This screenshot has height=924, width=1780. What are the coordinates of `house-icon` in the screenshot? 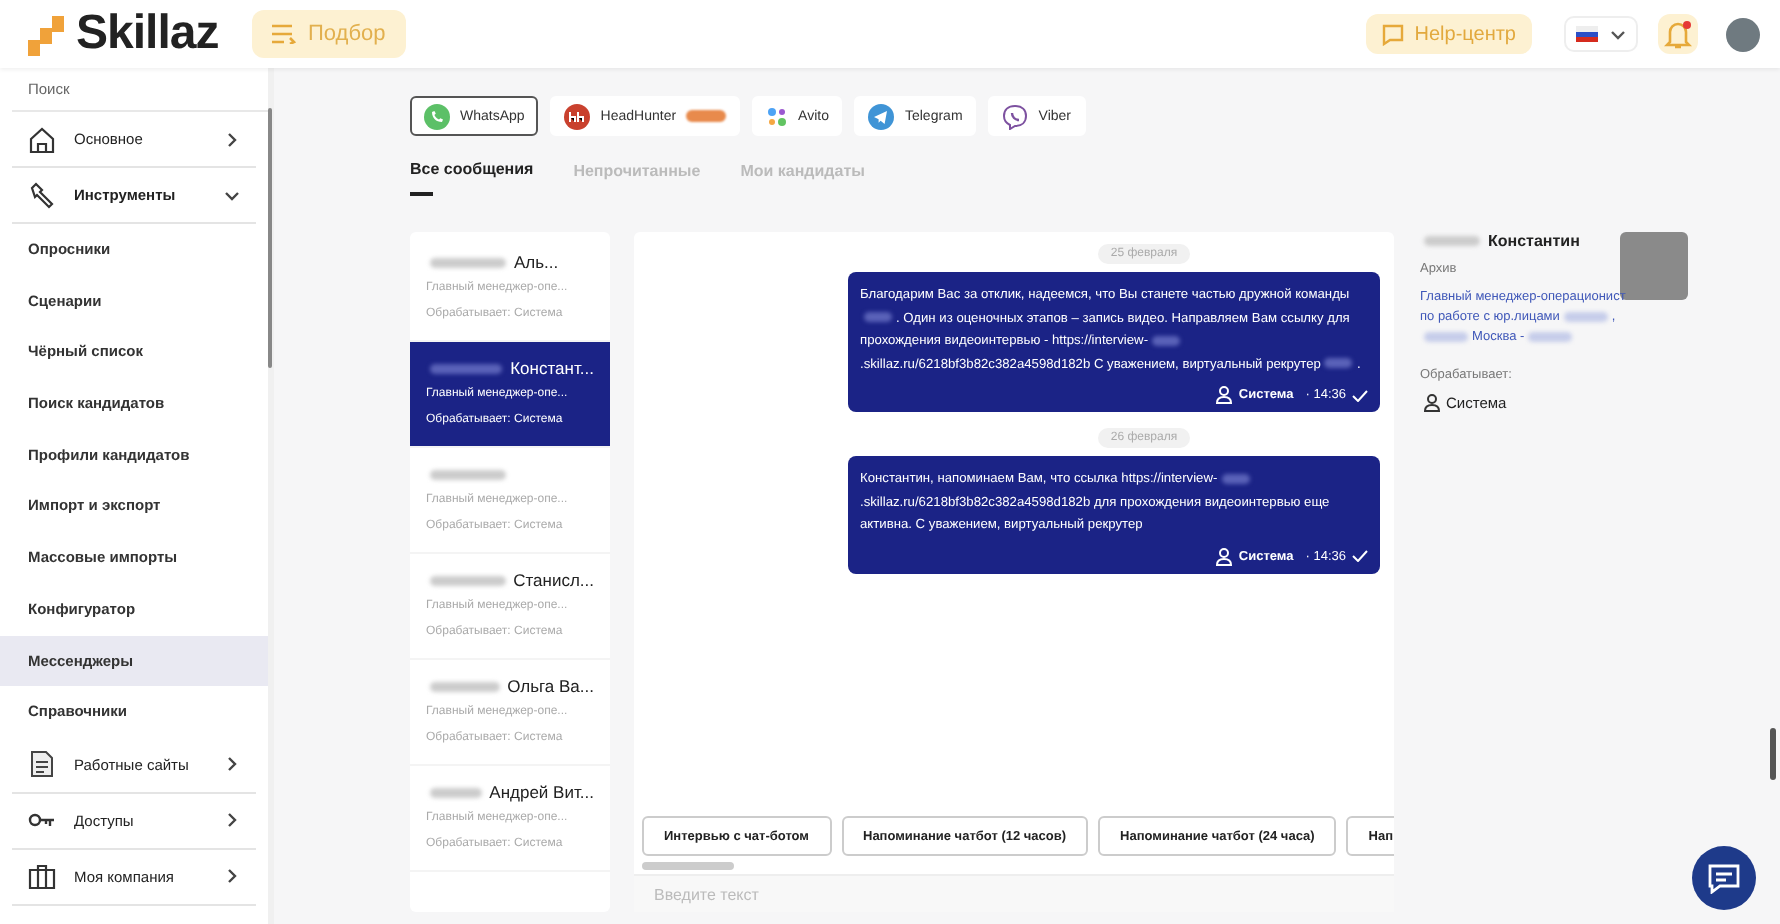 It's located at (42, 139).